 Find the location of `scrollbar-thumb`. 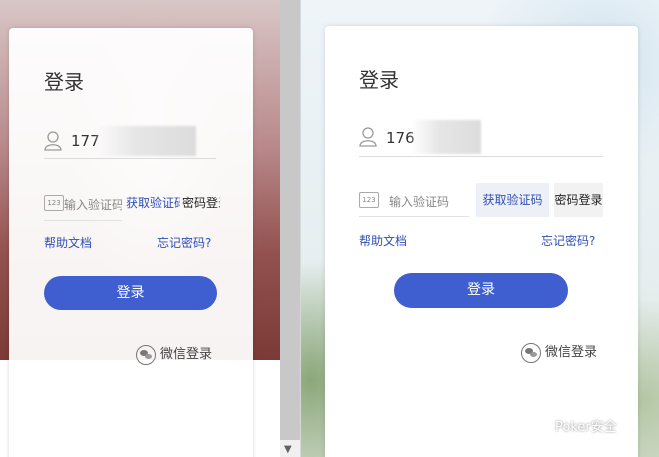

scrollbar-thumb is located at coordinates (290, 220).